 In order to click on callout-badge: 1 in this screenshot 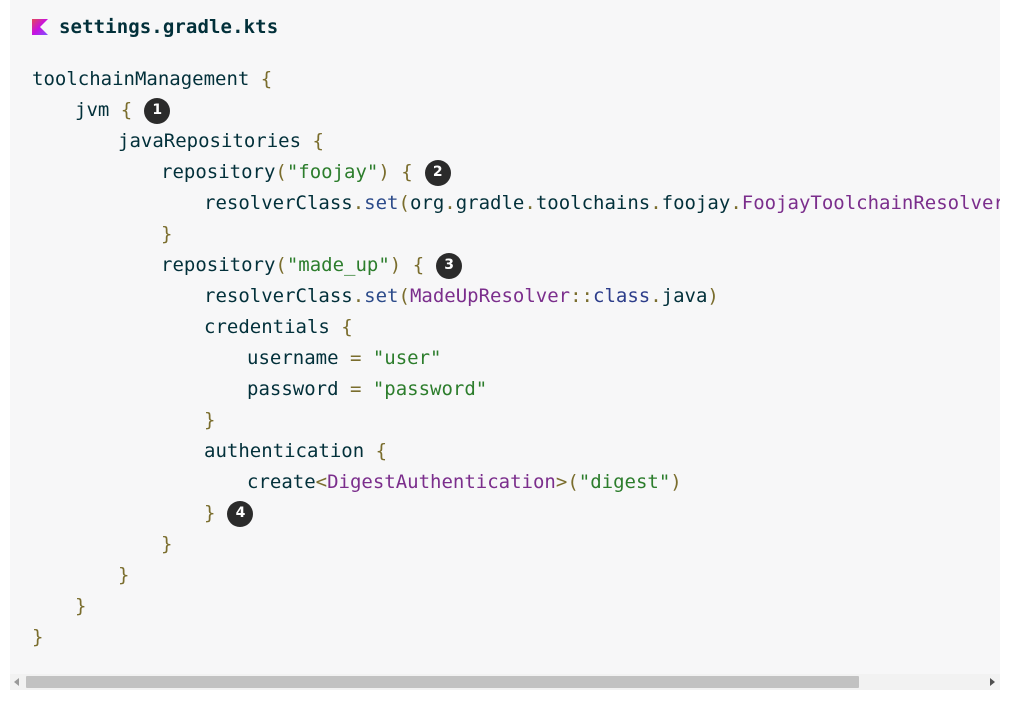, I will do `click(157, 110)`.